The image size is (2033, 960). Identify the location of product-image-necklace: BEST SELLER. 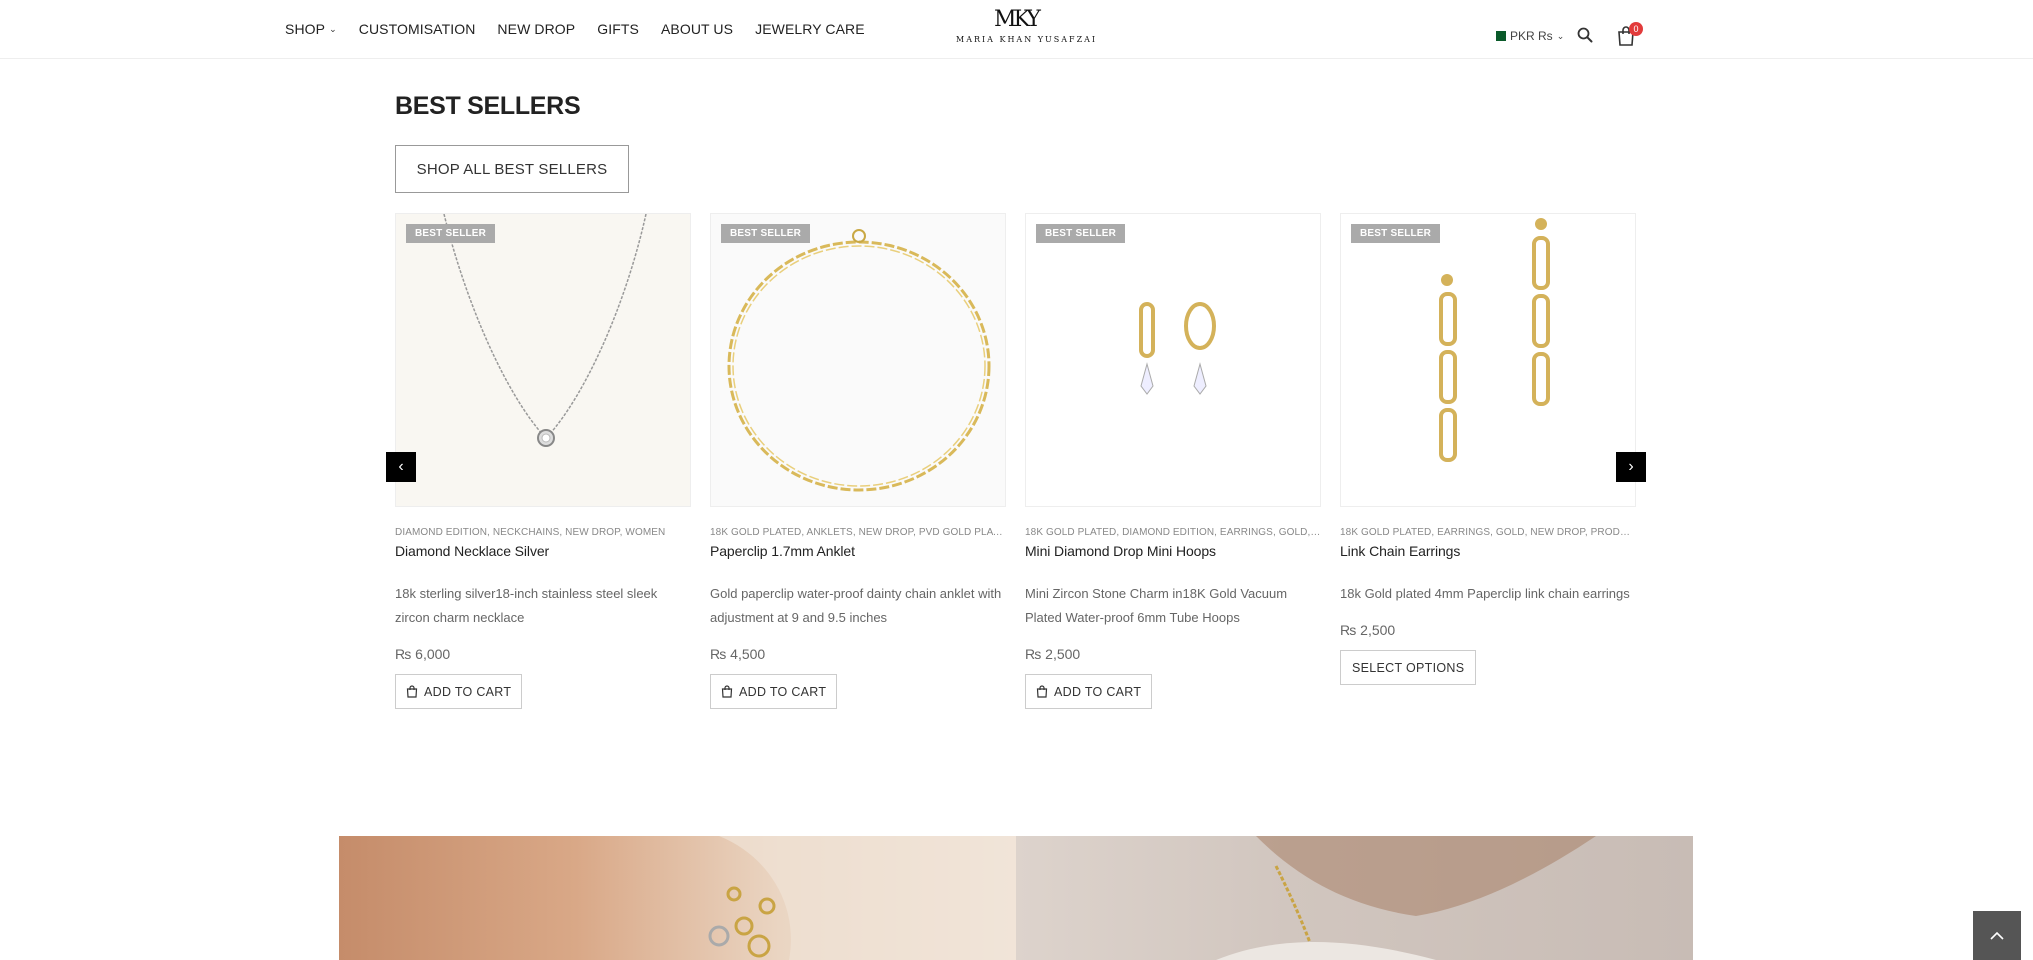
(543, 360).